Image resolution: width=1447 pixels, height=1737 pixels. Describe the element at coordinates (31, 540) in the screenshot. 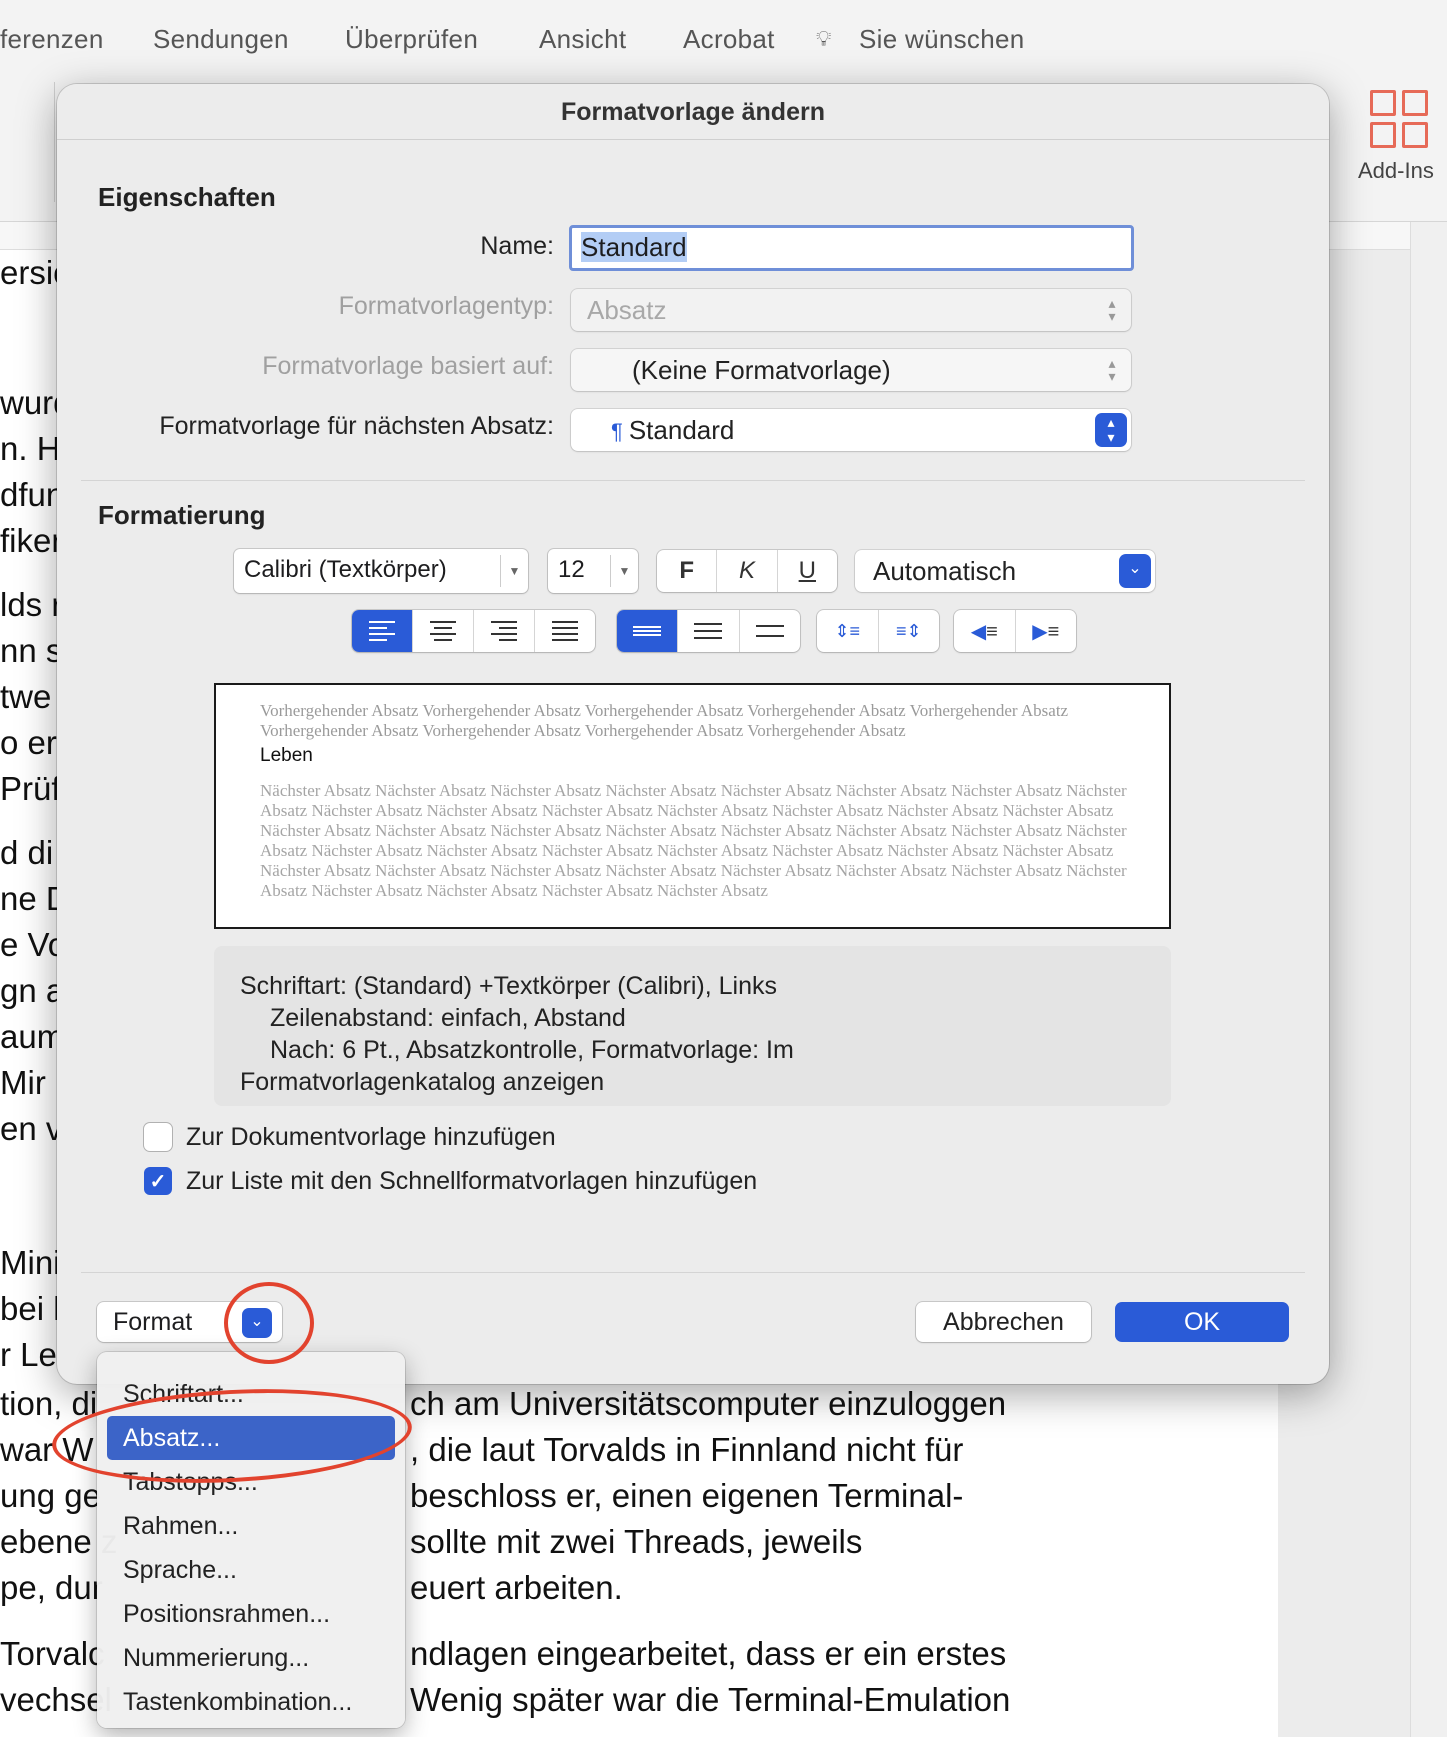

I see `doc-text-fragment: fiker` at that location.